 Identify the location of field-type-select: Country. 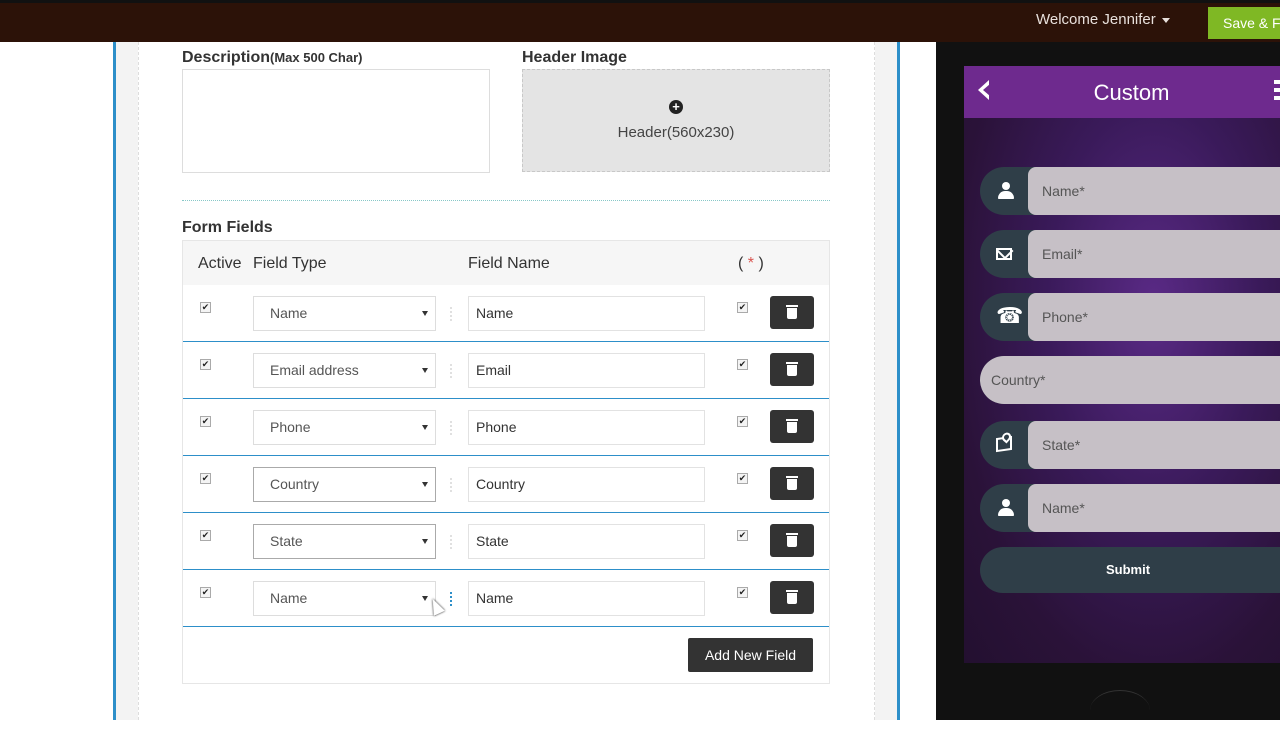
(344, 484).